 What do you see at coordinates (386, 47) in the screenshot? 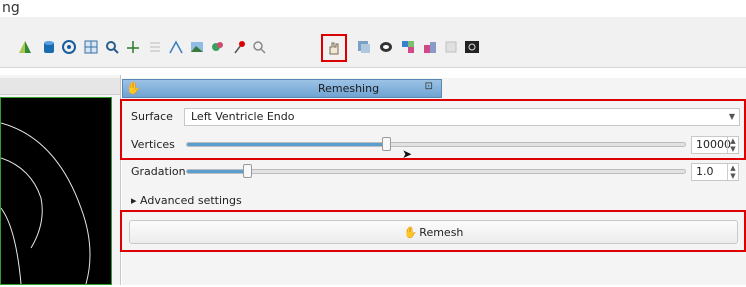
I see `brain-icon` at bounding box center [386, 47].